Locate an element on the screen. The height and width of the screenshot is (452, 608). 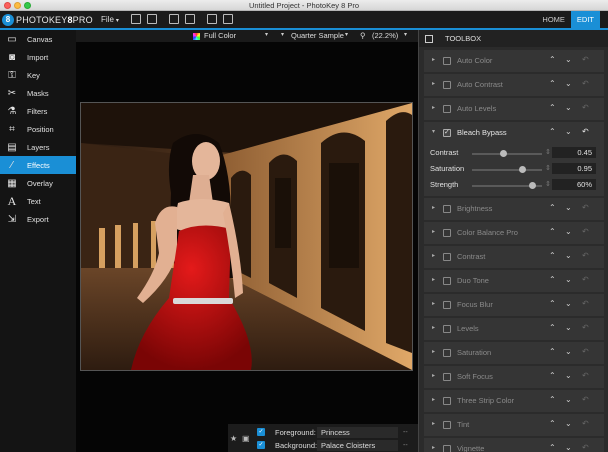
effect-header: ▸ Color Balance Pro ⌃ ⌄ ↶ is located at coordinates (514, 233).